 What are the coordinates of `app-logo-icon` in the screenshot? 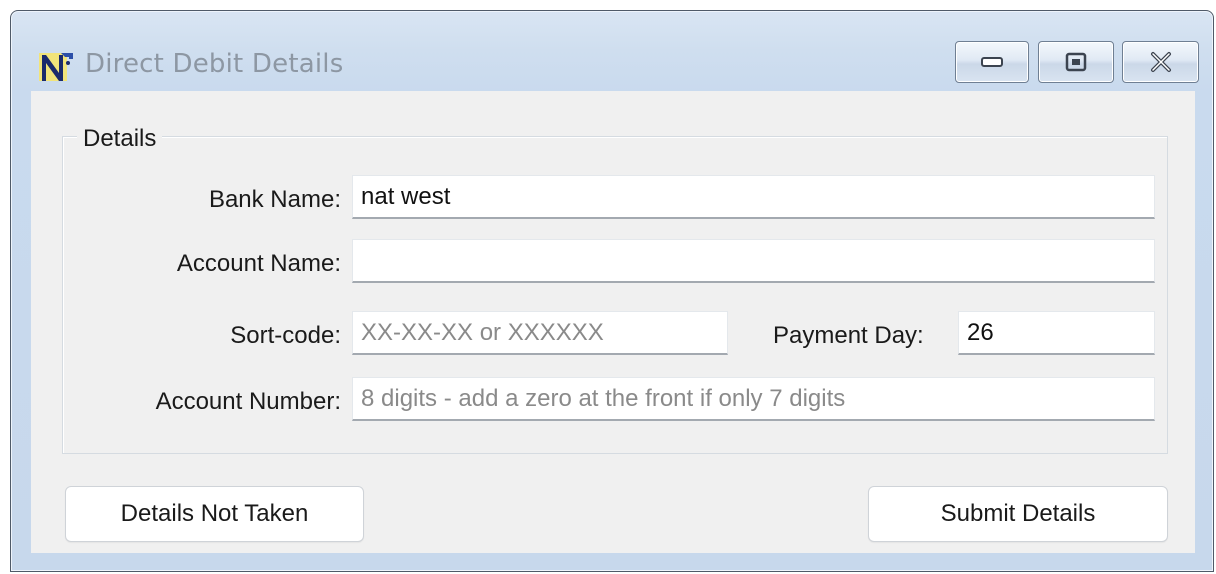 It's located at (56, 67).